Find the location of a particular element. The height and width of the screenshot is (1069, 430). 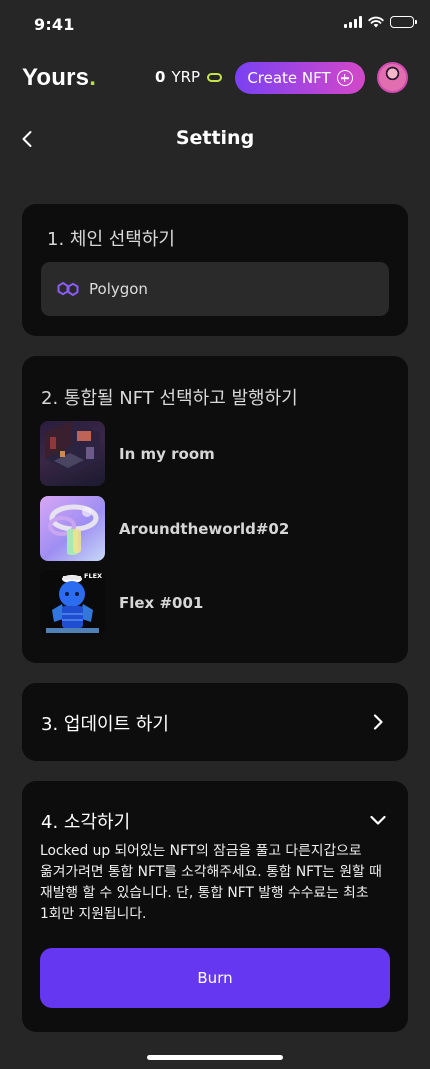

battery-icon is located at coordinates (403, 22).